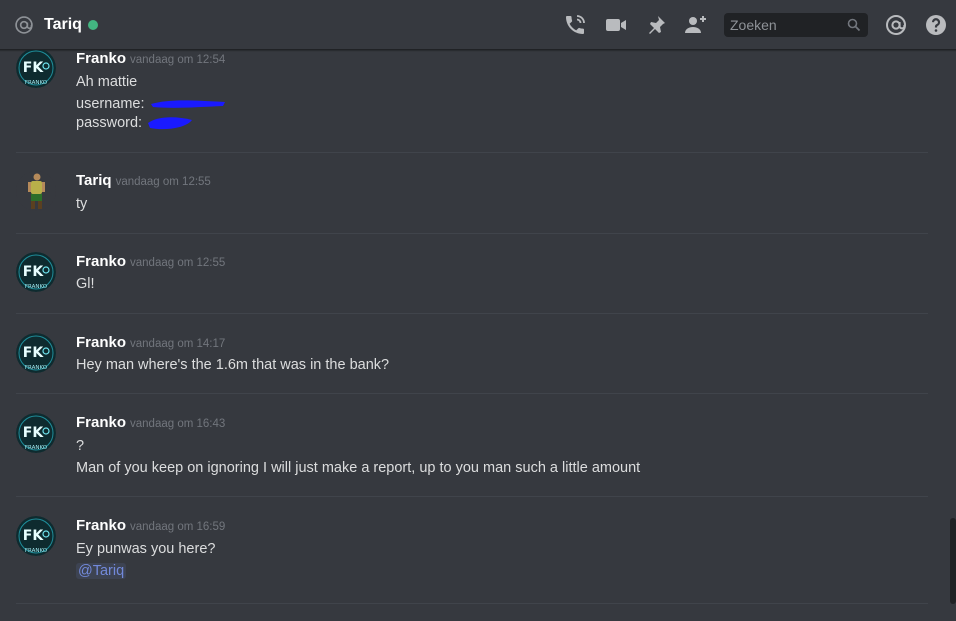 The height and width of the screenshot is (621, 956). I want to click on user-mention: @Tariq, so click(101, 571).